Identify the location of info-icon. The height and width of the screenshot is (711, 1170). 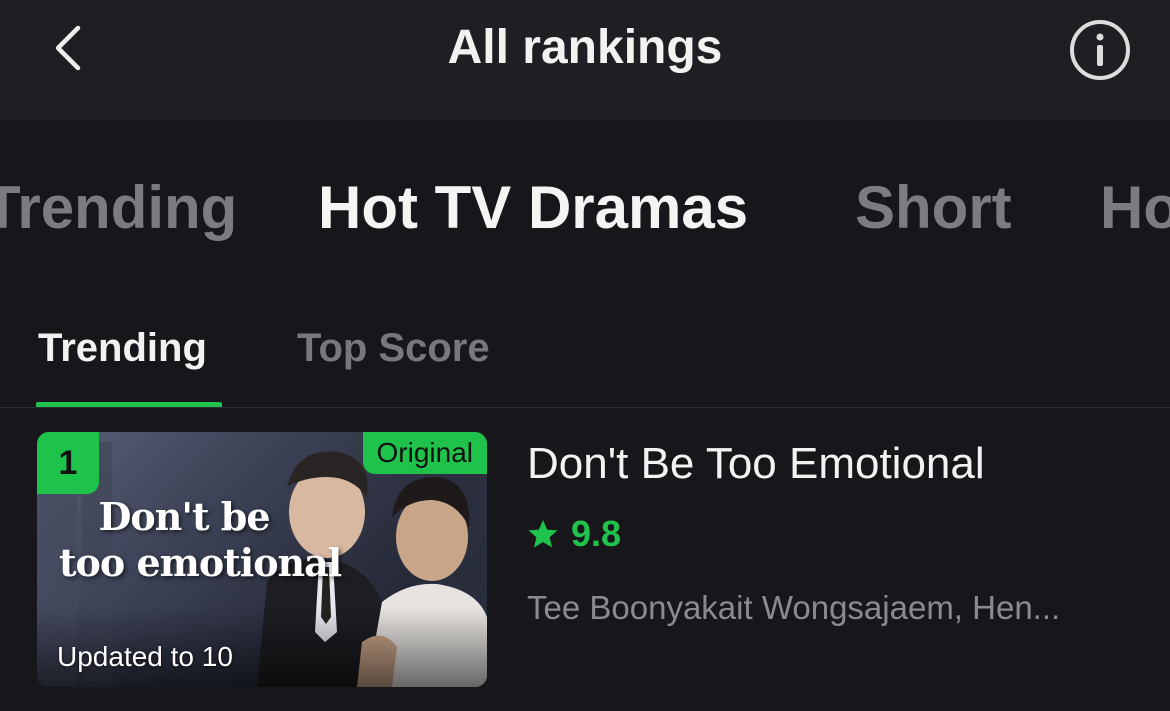
(1100, 50).